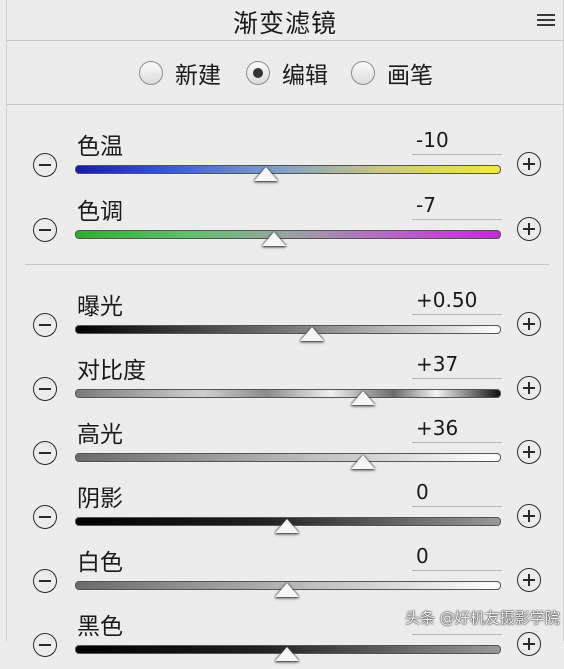  Describe the element at coordinates (285, 382) in the screenshot. I see `slider-row-contrast: 对比度 +37` at that location.